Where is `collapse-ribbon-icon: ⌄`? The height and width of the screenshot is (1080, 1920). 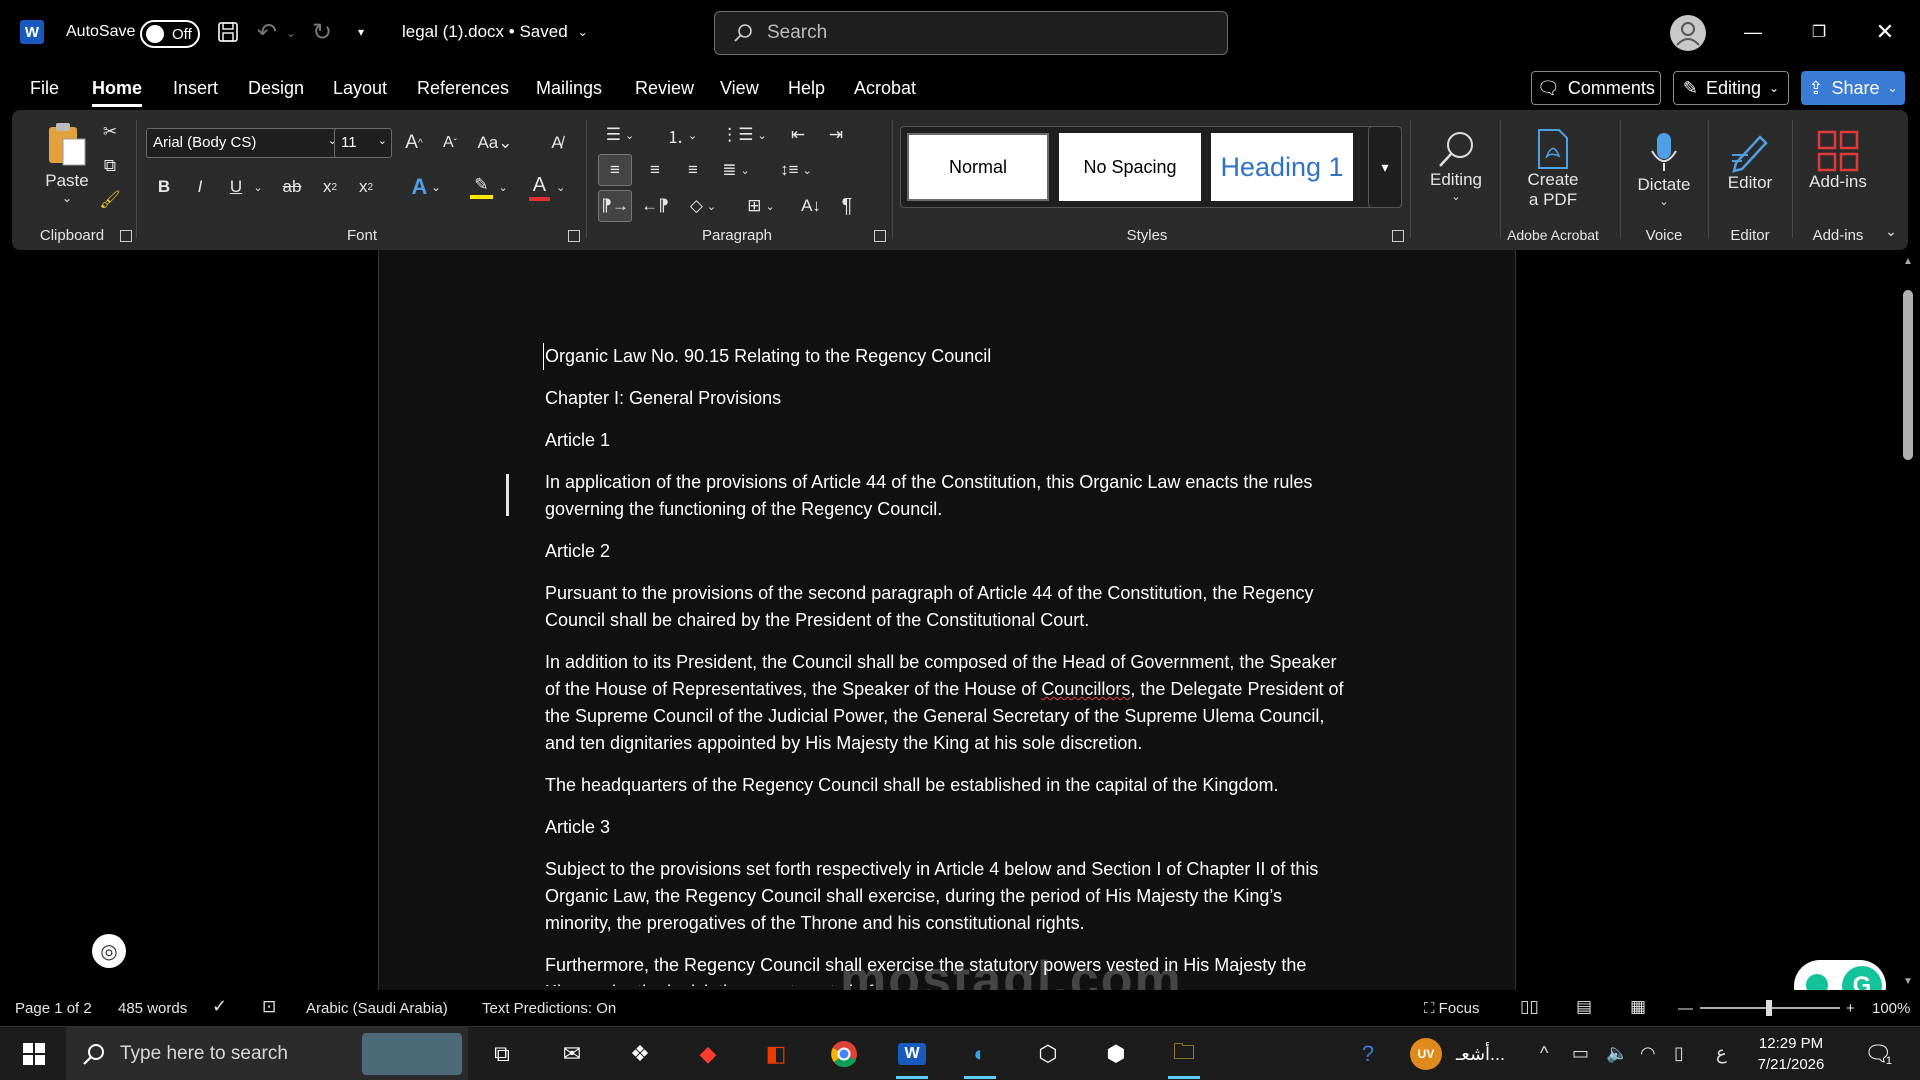 collapse-ribbon-icon: ⌄ is located at coordinates (1891, 231).